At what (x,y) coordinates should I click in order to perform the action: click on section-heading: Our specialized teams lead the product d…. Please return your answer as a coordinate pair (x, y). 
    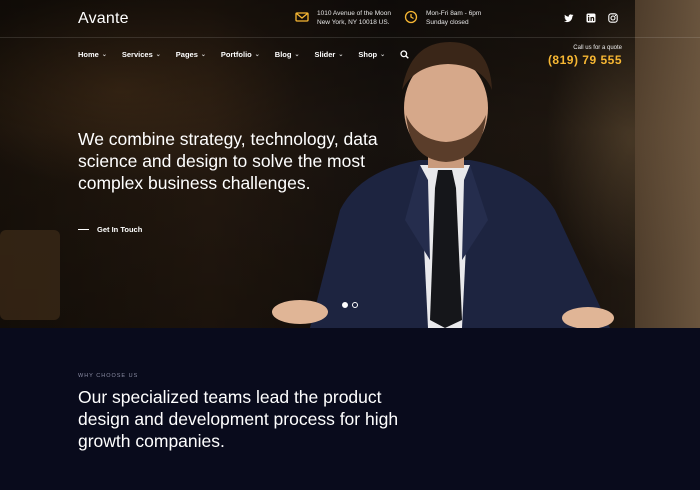
    Looking at the image, I should click on (238, 419).